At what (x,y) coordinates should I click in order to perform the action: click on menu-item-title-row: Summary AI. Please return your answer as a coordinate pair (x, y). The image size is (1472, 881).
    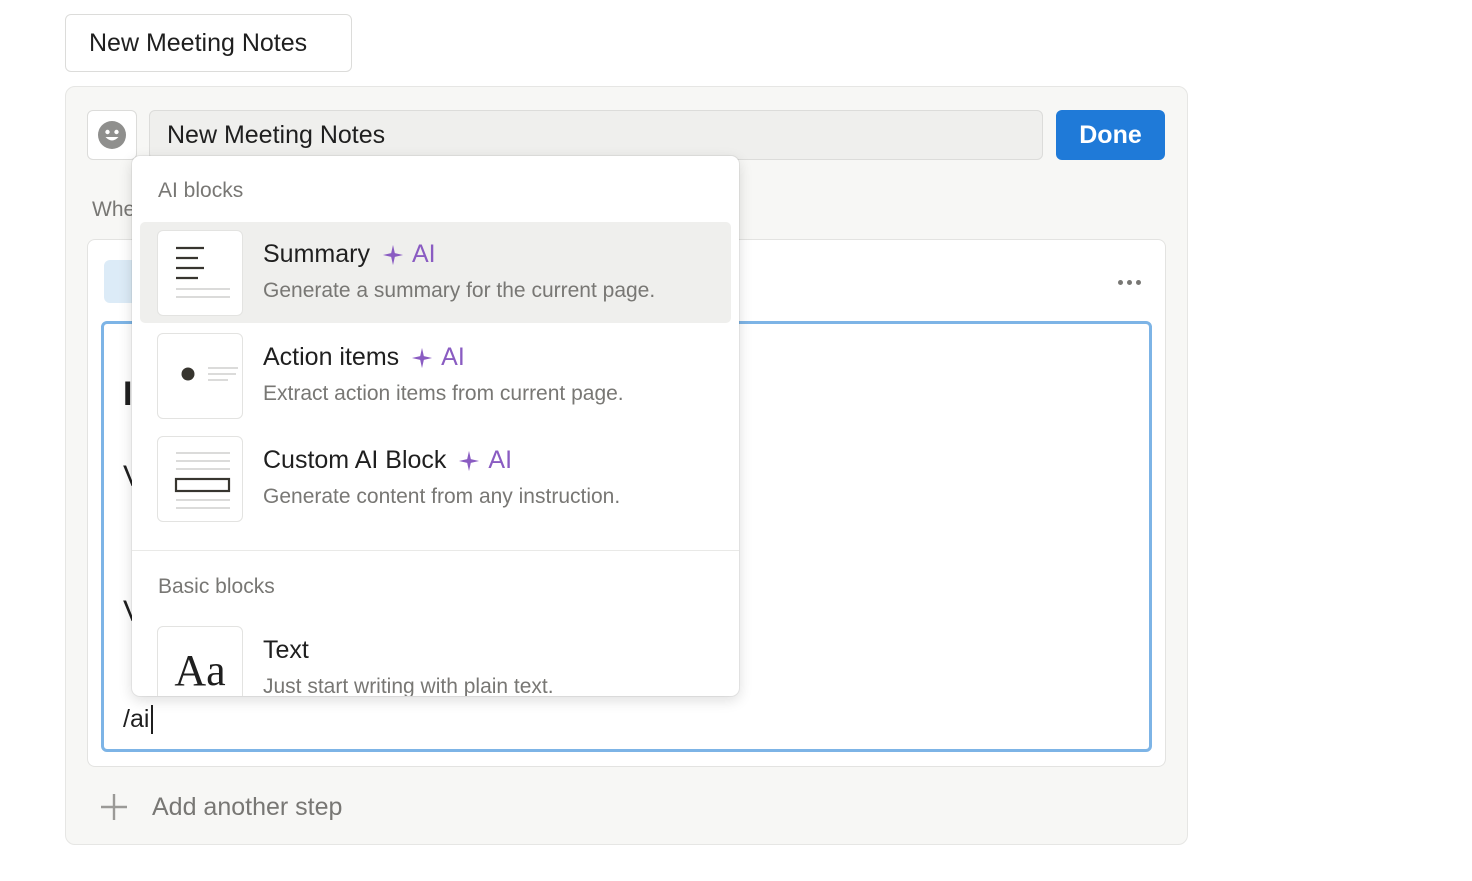
    Looking at the image, I should click on (349, 254).